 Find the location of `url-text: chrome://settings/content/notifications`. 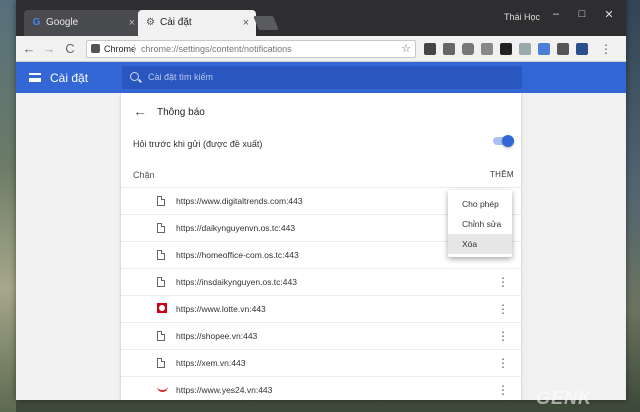

url-text: chrome://settings/content/notifications is located at coordinates (216, 49).